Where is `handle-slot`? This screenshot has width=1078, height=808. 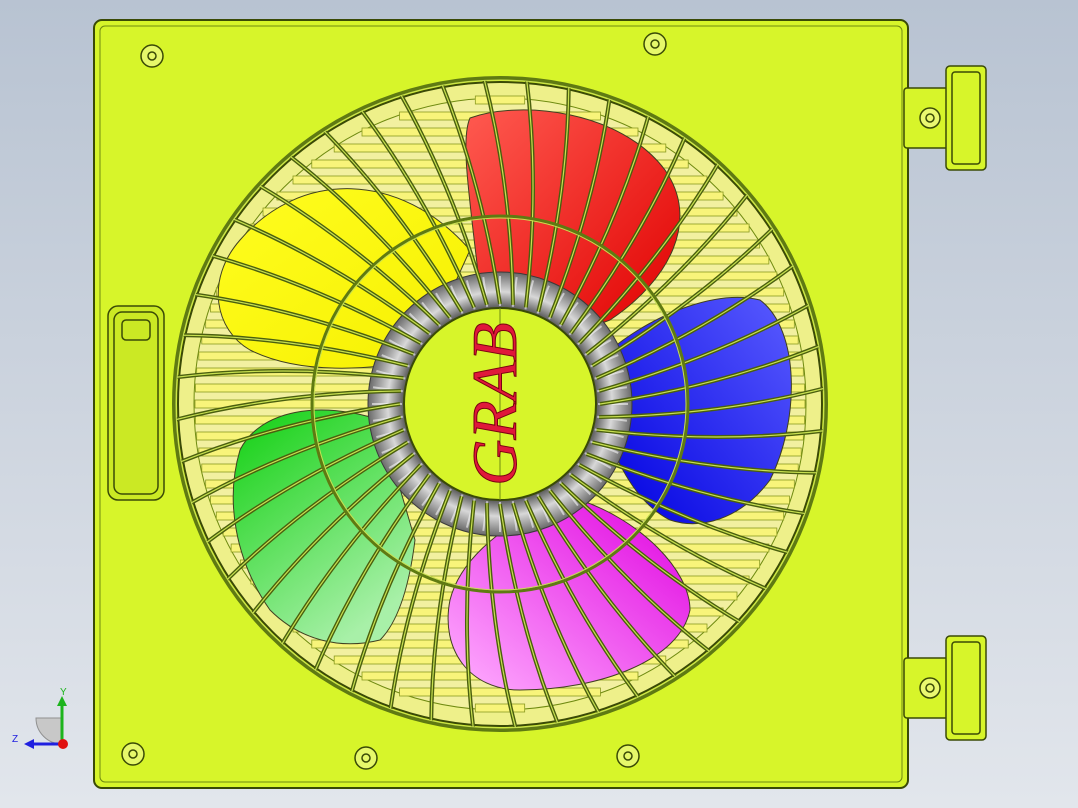
handle-slot is located at coordinates (136, 403).